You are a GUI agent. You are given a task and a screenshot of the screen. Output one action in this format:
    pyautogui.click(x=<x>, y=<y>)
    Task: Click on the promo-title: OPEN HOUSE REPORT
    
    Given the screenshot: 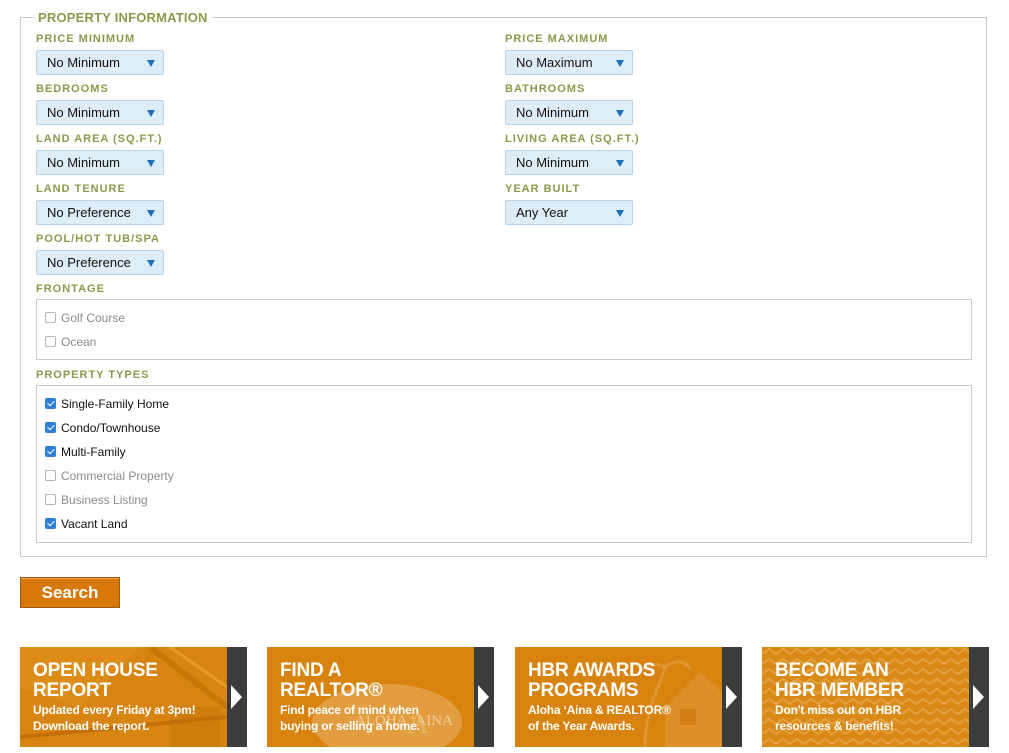 What is the action you would take?
    pyautogui.click(x=133, y=681)
    